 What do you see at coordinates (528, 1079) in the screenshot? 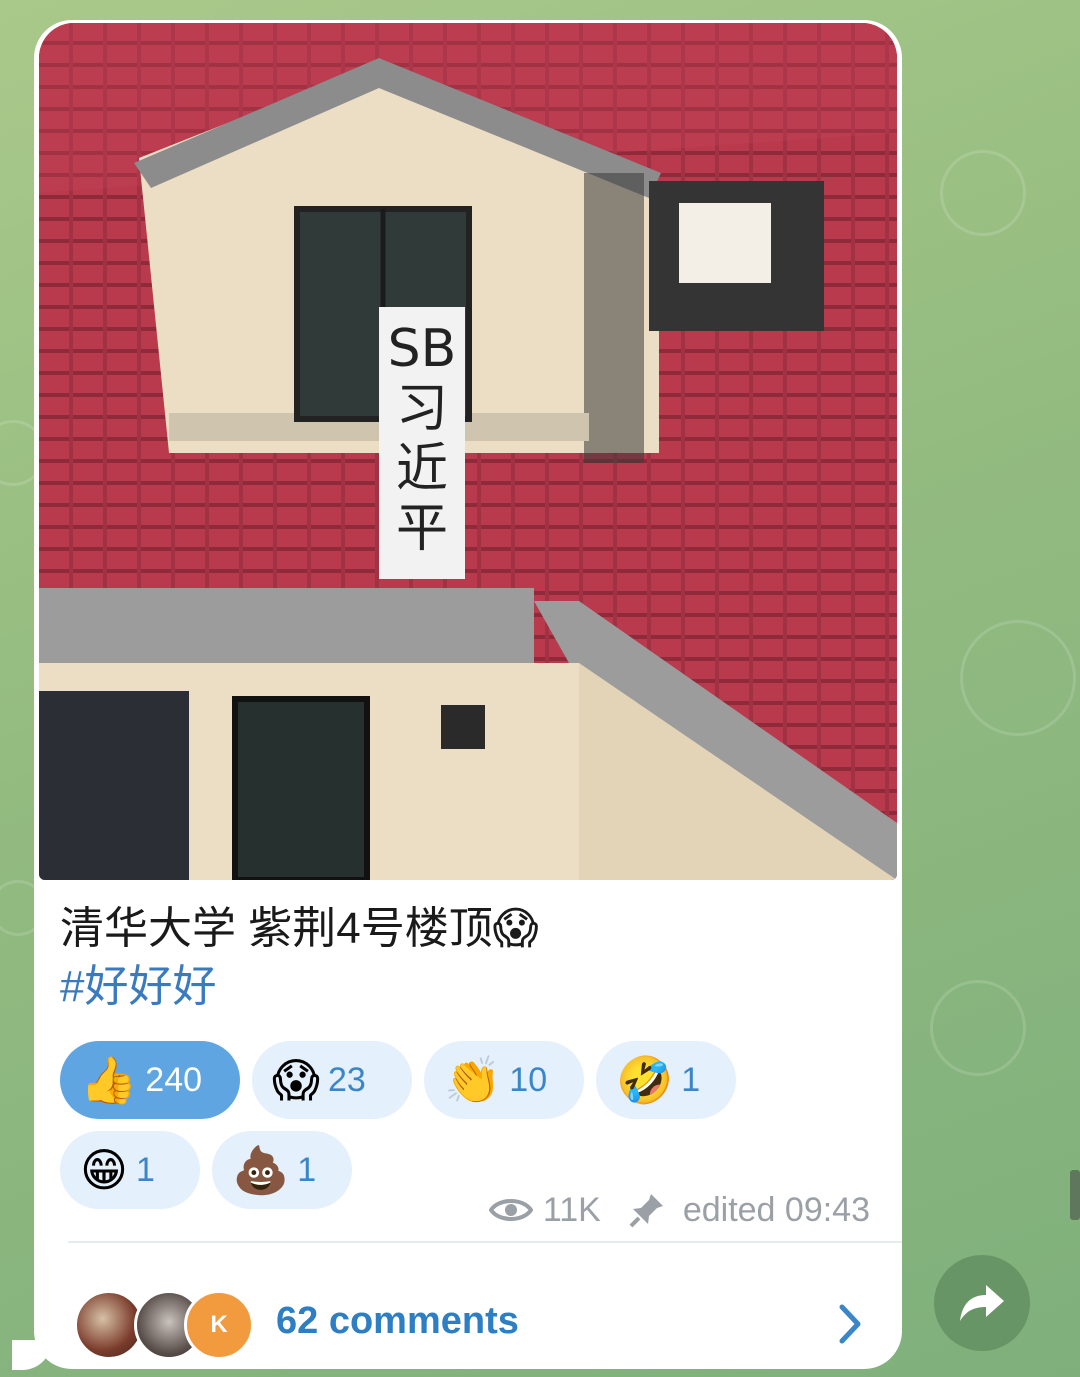
I see `reaction-count: 10` at bounding box center [528, 1079].